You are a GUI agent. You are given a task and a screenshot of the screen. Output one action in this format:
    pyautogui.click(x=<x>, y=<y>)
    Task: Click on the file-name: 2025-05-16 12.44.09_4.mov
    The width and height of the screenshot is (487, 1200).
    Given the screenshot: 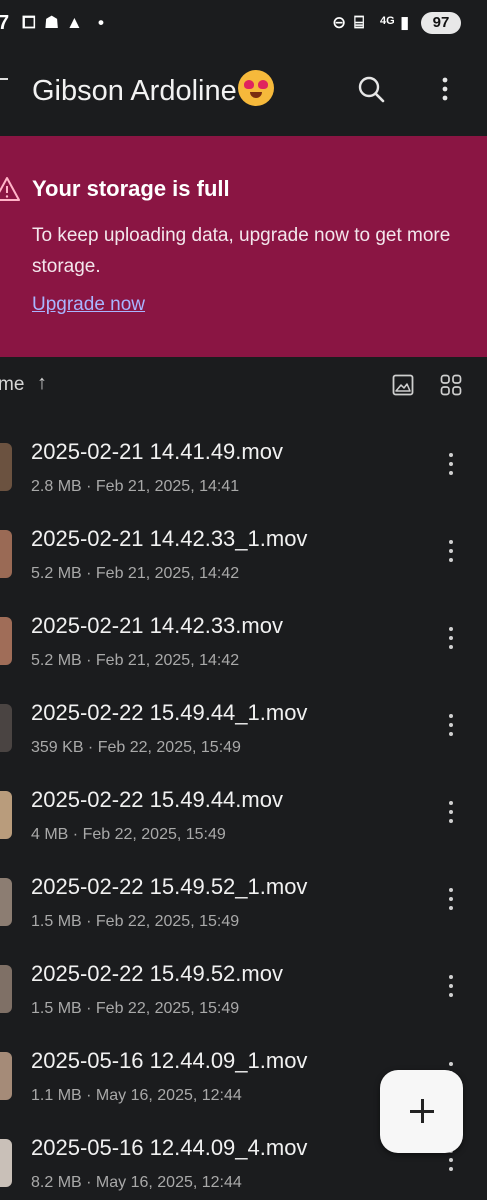 What is the action you would take?
    pyautogui.click(x=169, y=1147)
    